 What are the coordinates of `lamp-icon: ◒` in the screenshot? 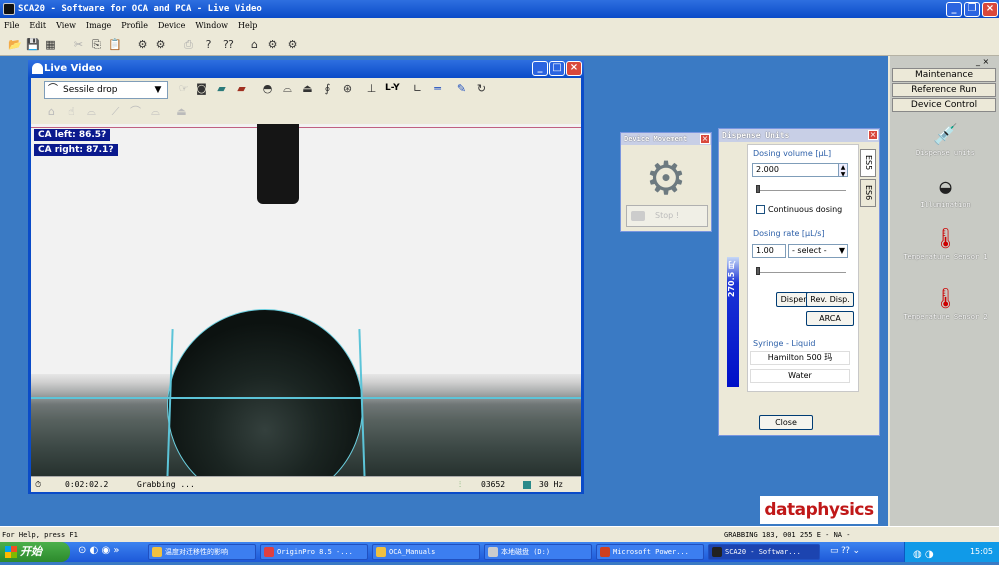 It's located at (945, 186).